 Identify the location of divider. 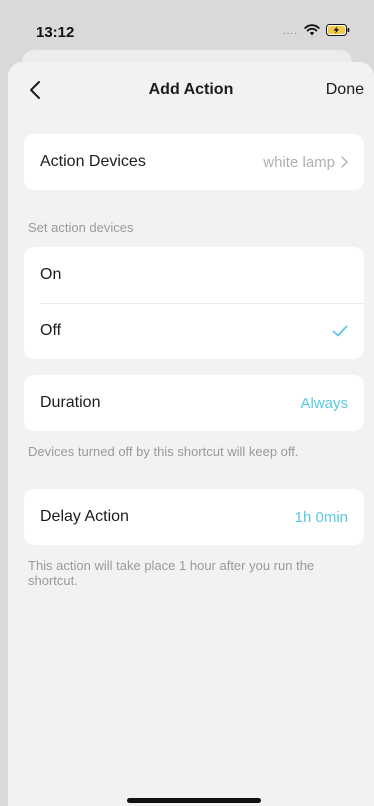
(202, 303).